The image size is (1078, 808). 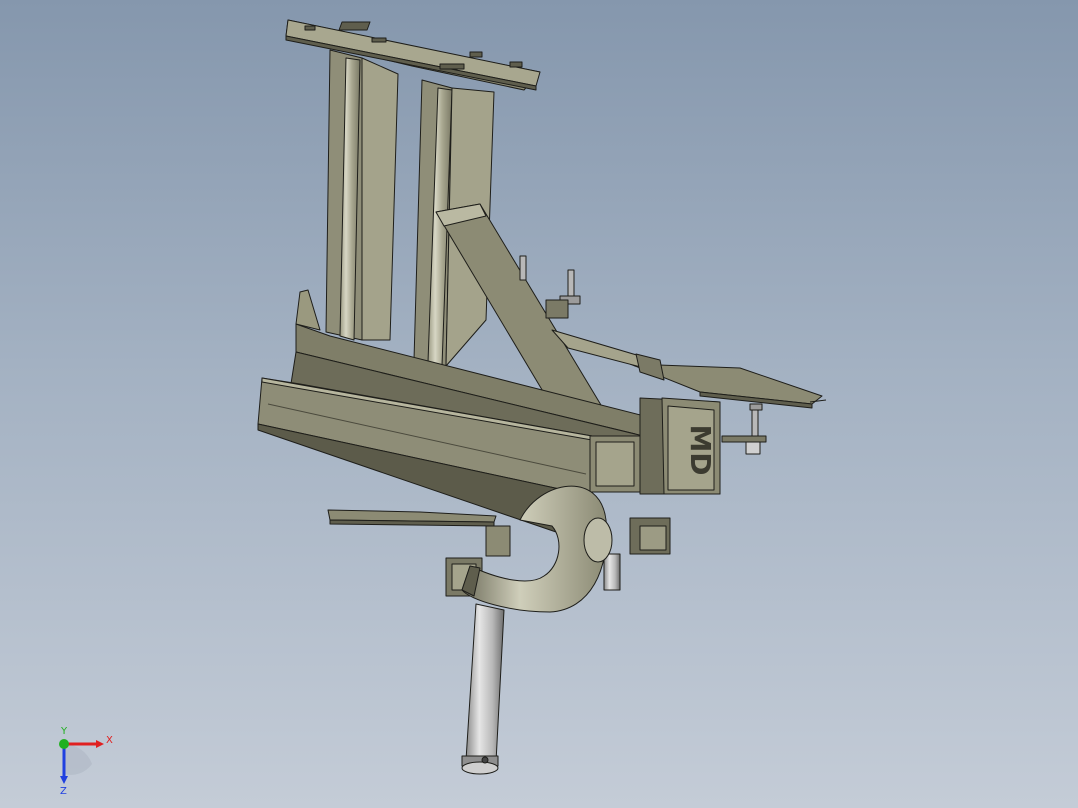 What do you see at coordinates (700, 449) in the screenshot?
I see `end-block-logo: MD` at bounding box center [700, 449].